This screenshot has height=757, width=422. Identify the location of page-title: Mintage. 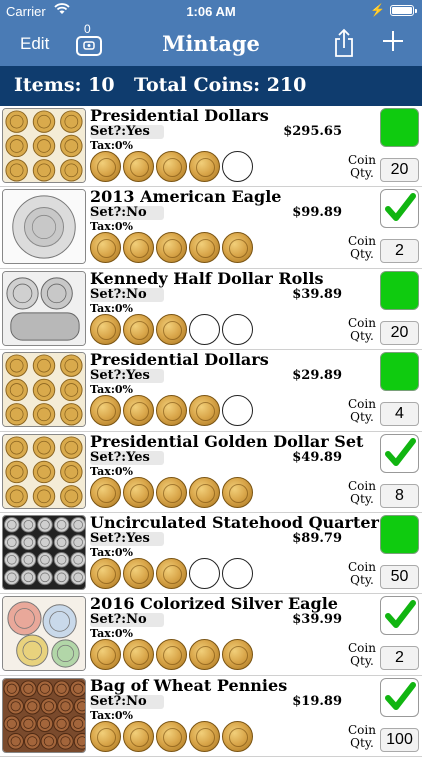
(211, 43).